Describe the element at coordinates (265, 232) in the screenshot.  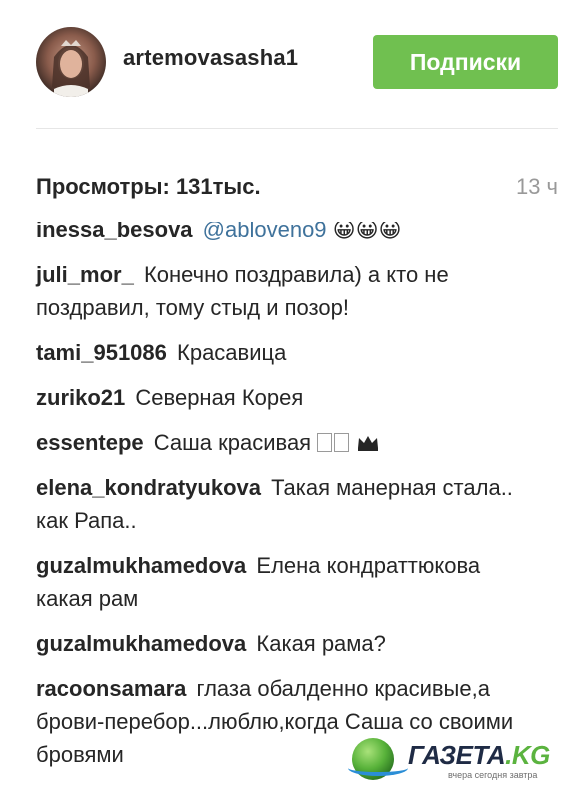
I see `comment-mention: @abloveno9` at that location.